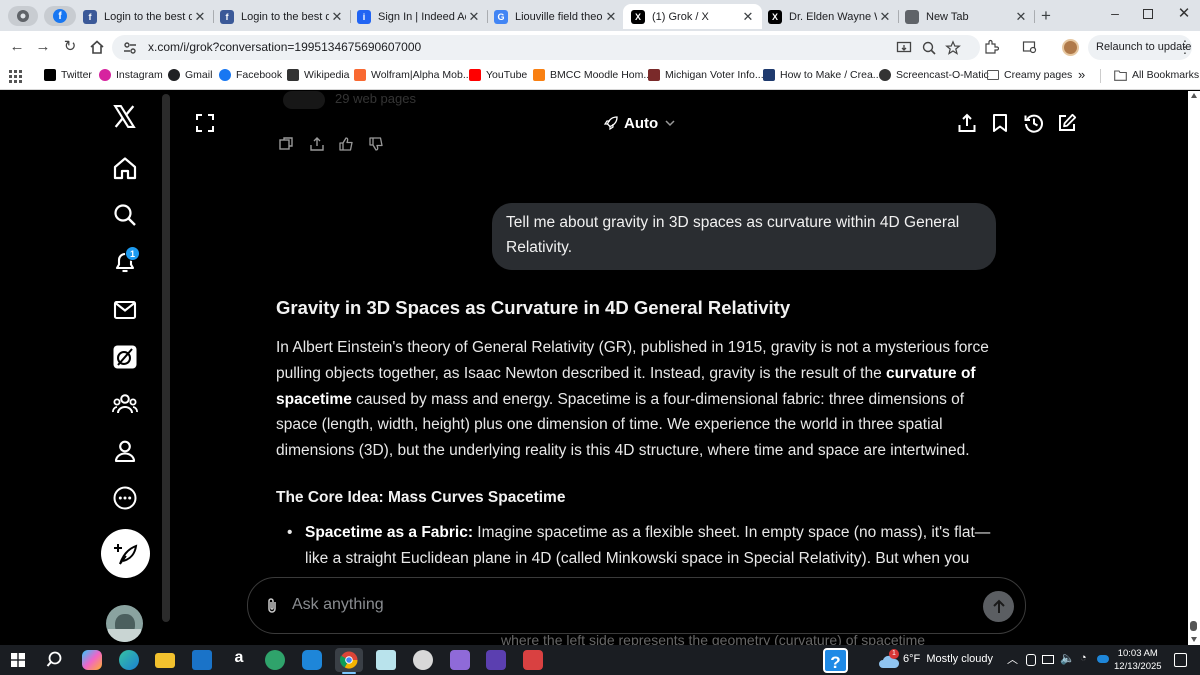  Describe the element at coordinates (125, 310) in the screenshot. I see `messages-mail-icon` at that location.